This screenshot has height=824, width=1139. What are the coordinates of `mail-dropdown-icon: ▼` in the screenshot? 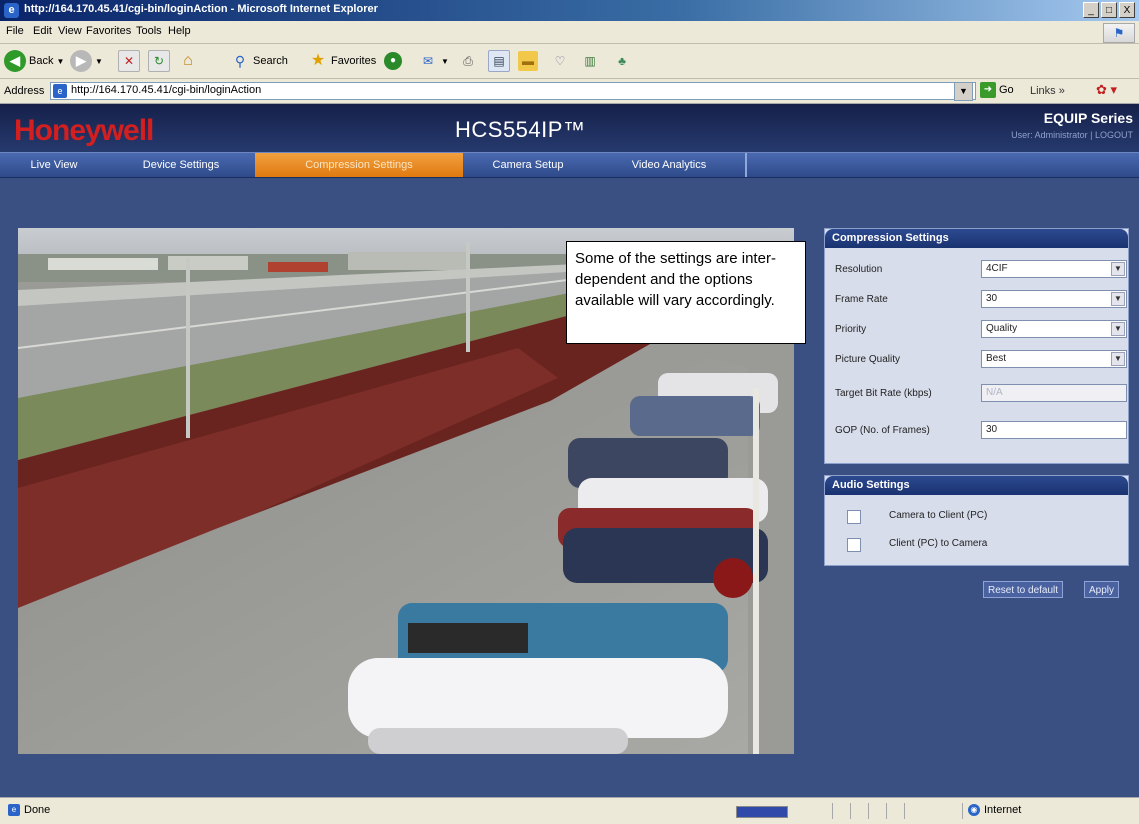 It's located at (445, 61).